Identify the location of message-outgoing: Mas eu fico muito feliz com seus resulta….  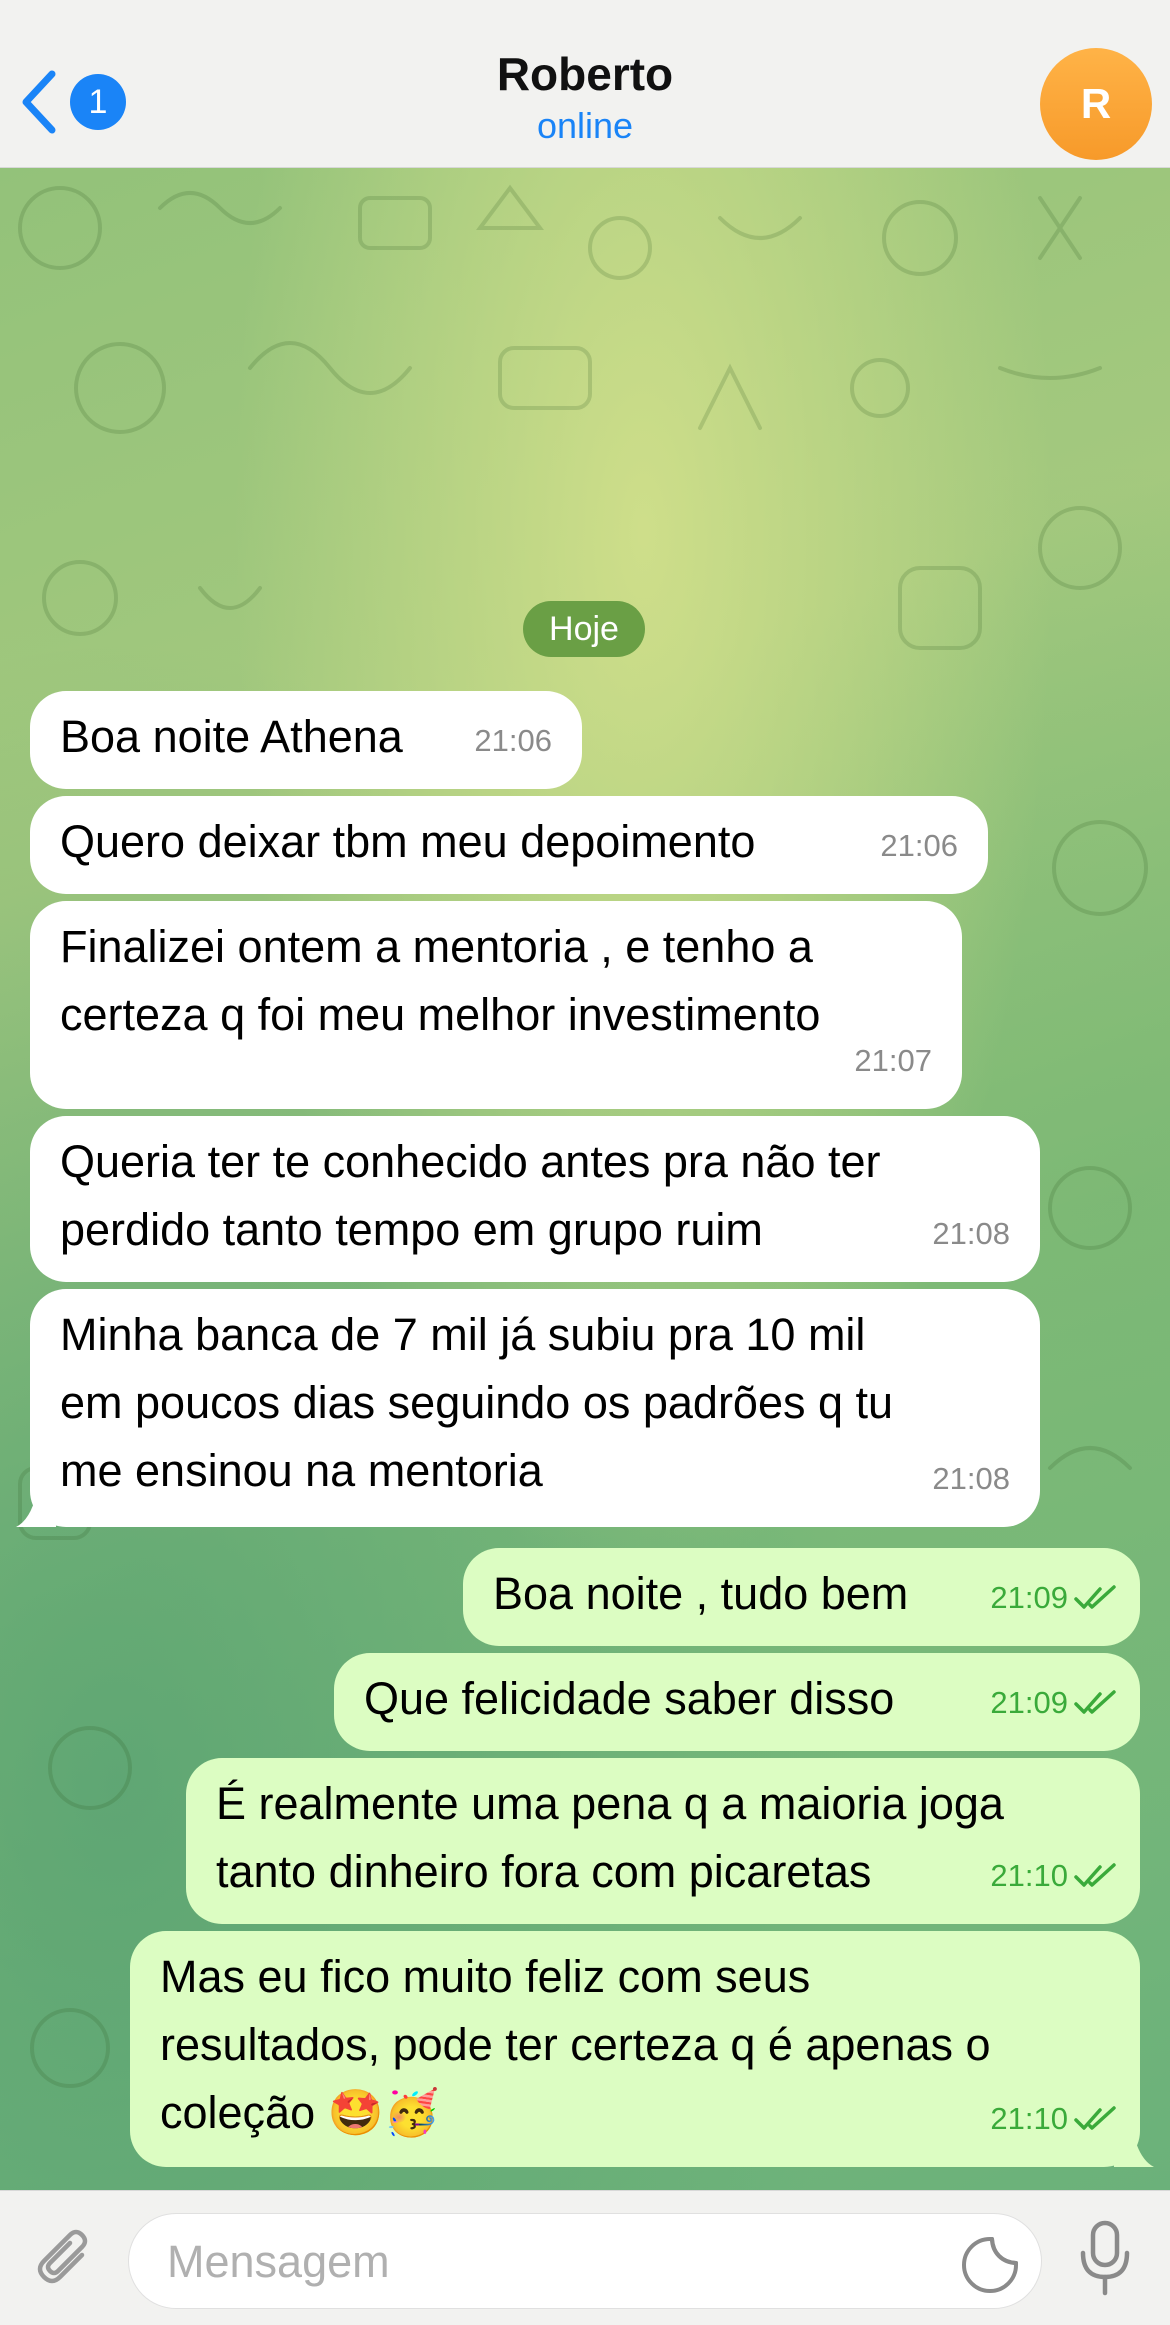
(642, 2049).